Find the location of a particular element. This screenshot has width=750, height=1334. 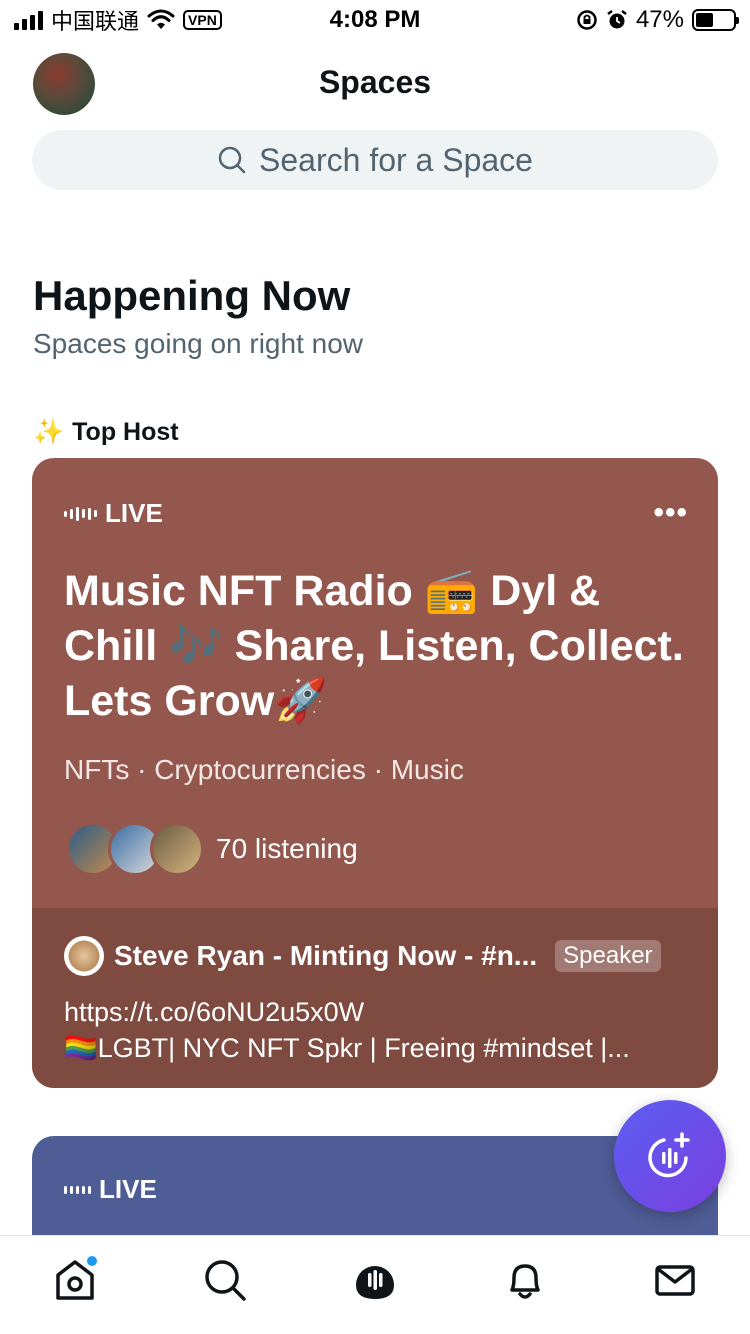

spaces-icon is located at coordinates (375, 1282).